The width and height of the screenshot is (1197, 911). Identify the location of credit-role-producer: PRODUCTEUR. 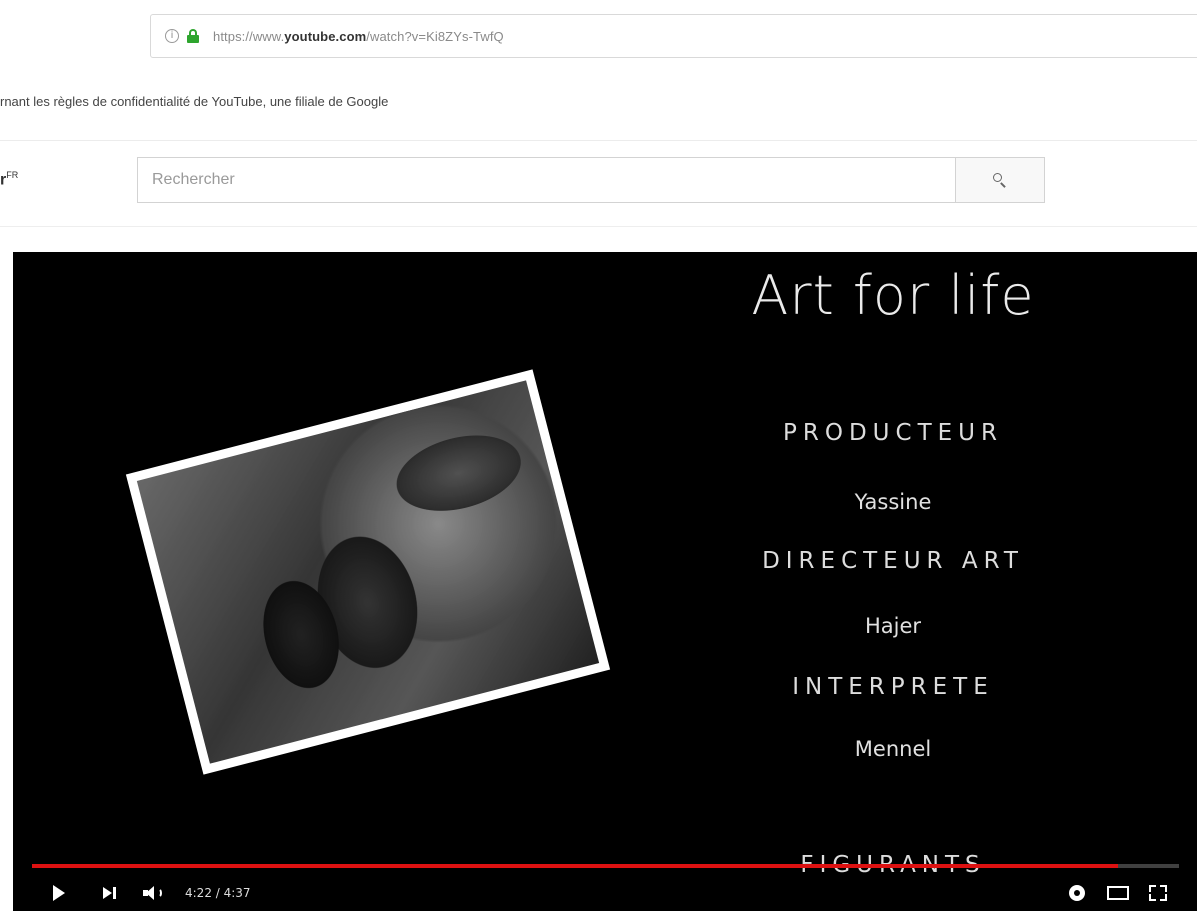
(893, 433).